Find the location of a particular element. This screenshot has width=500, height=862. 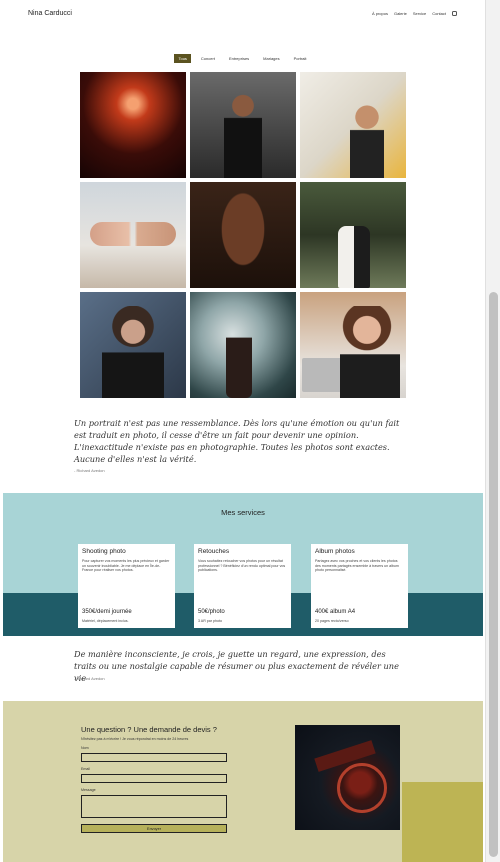

email-field is located at coordinates (154, 778).